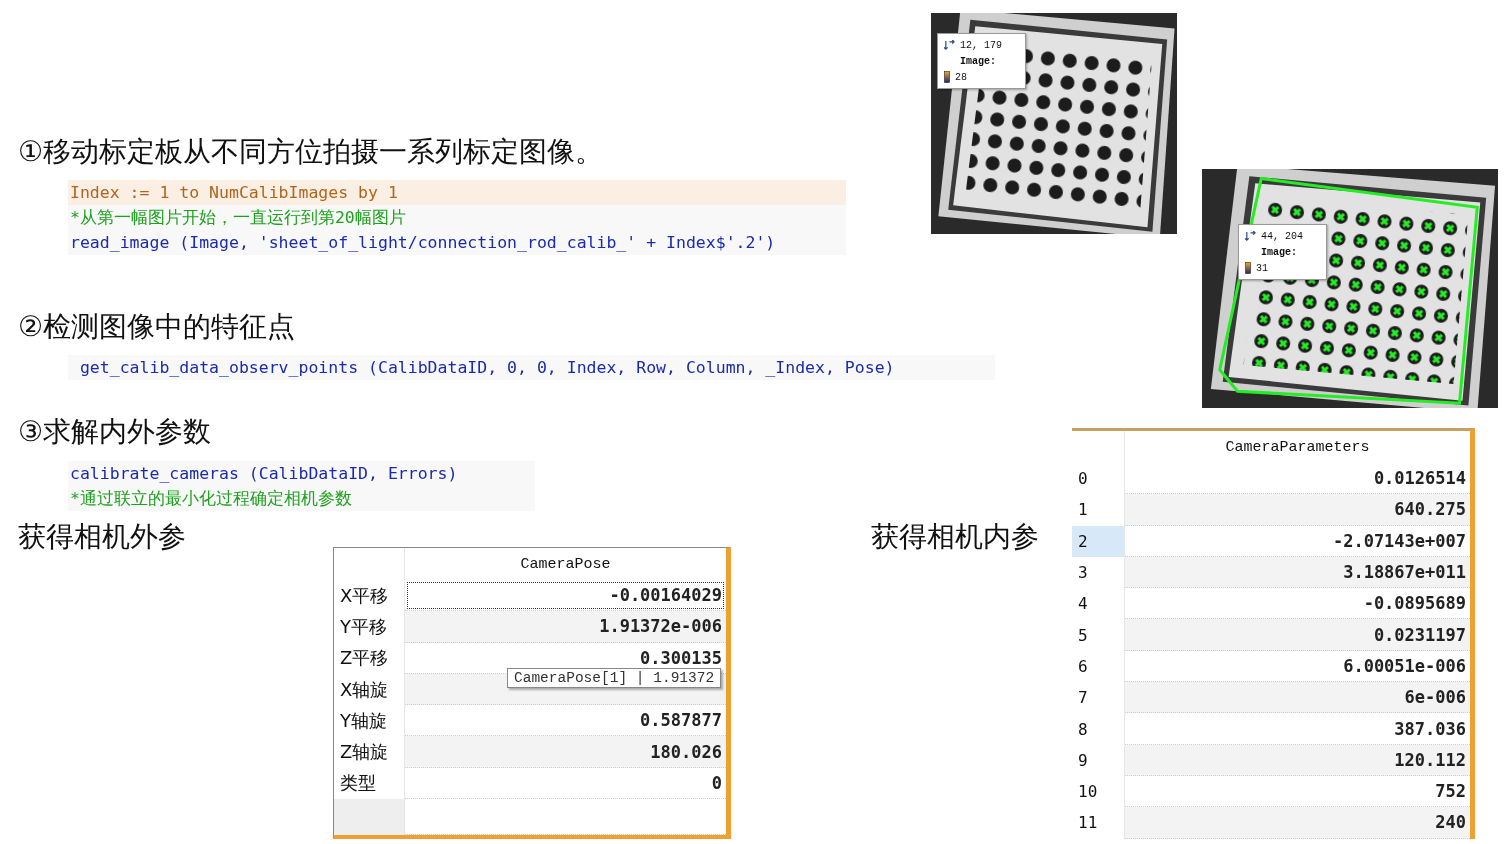  Describe the element at coordinates (1297, 541) in the screenshot. I see `table-cell: -2.07143e+007` at that location.